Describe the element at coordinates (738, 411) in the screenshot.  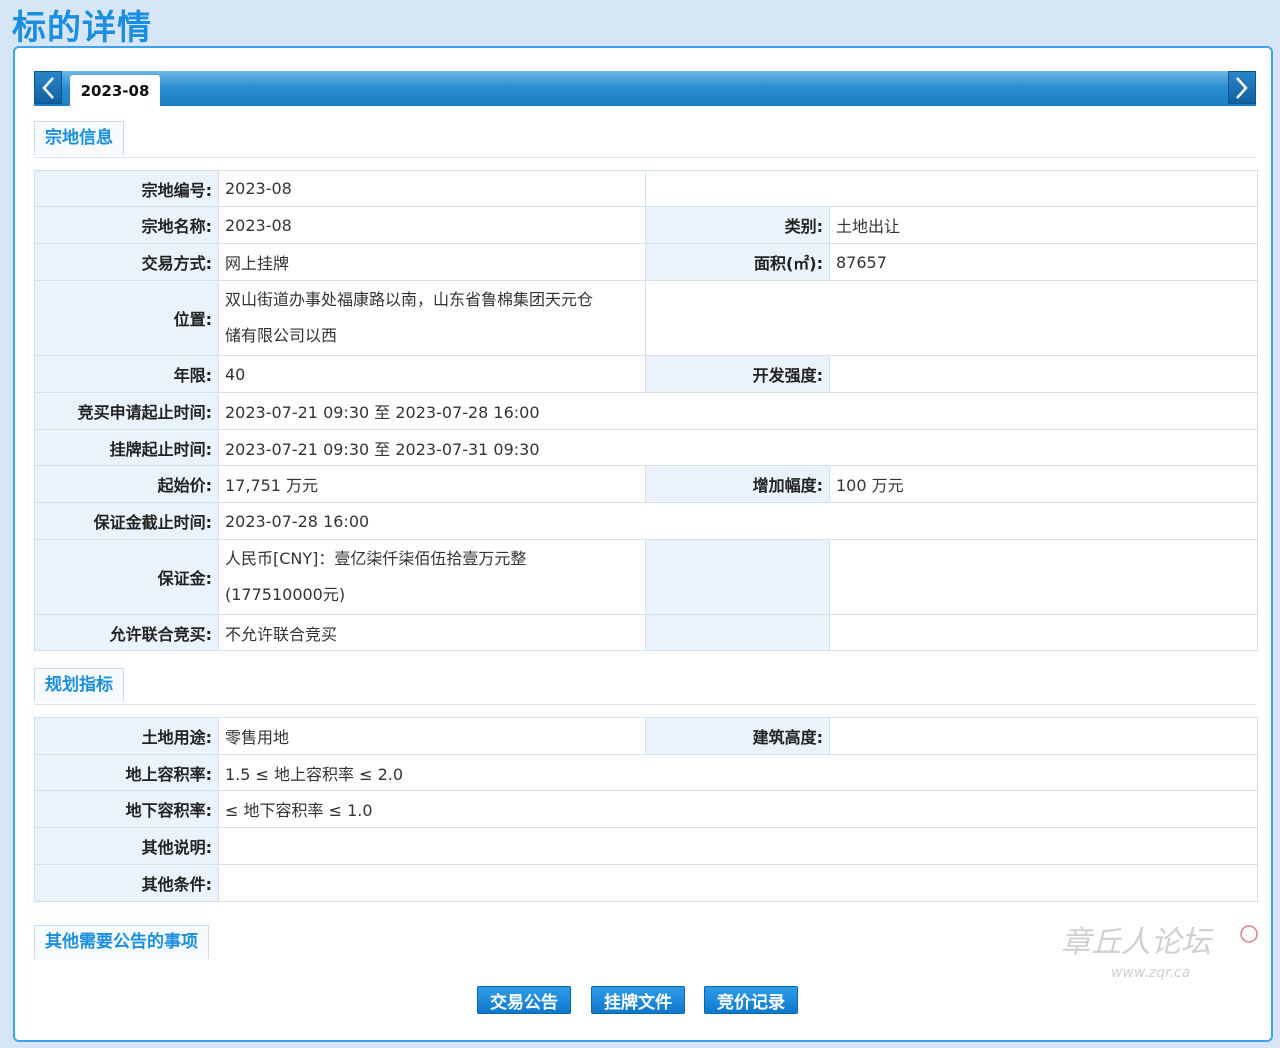
I see `value-apply-period: 2023-07-21 09:30 至 2023-07-28 16:00` at that location.